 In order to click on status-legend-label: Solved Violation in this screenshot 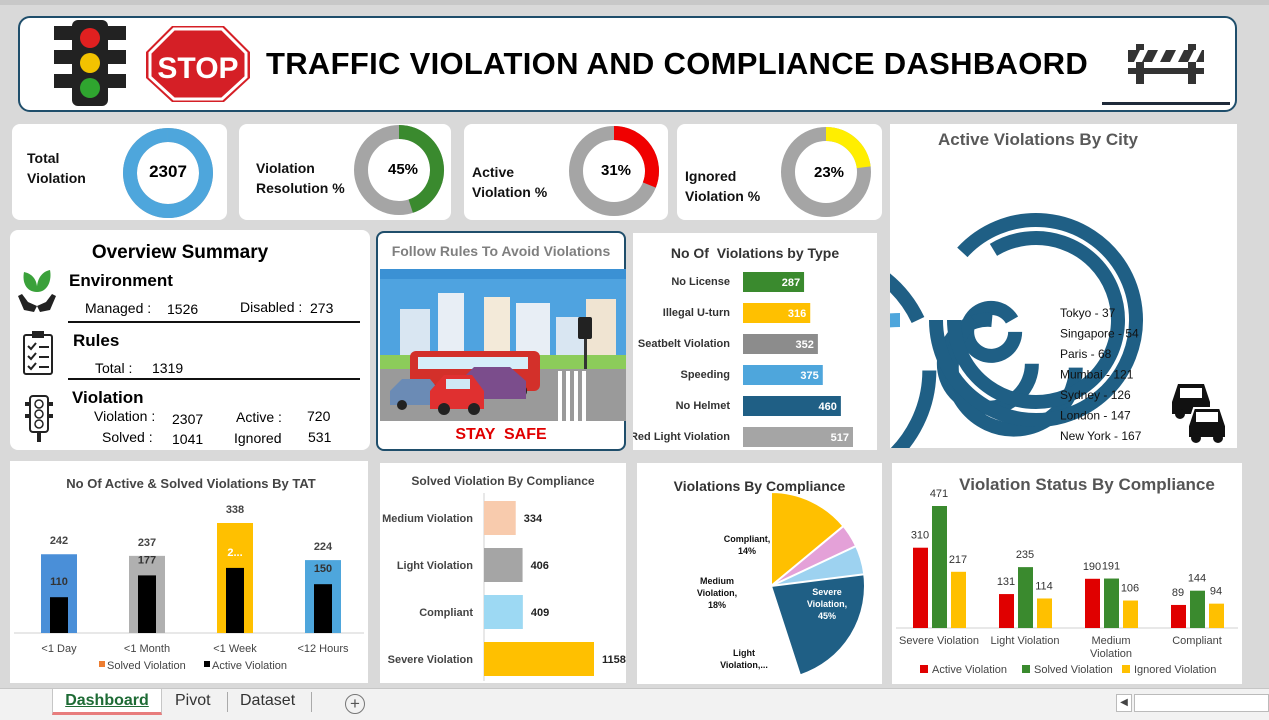, I will do `click(1073, 670)`.